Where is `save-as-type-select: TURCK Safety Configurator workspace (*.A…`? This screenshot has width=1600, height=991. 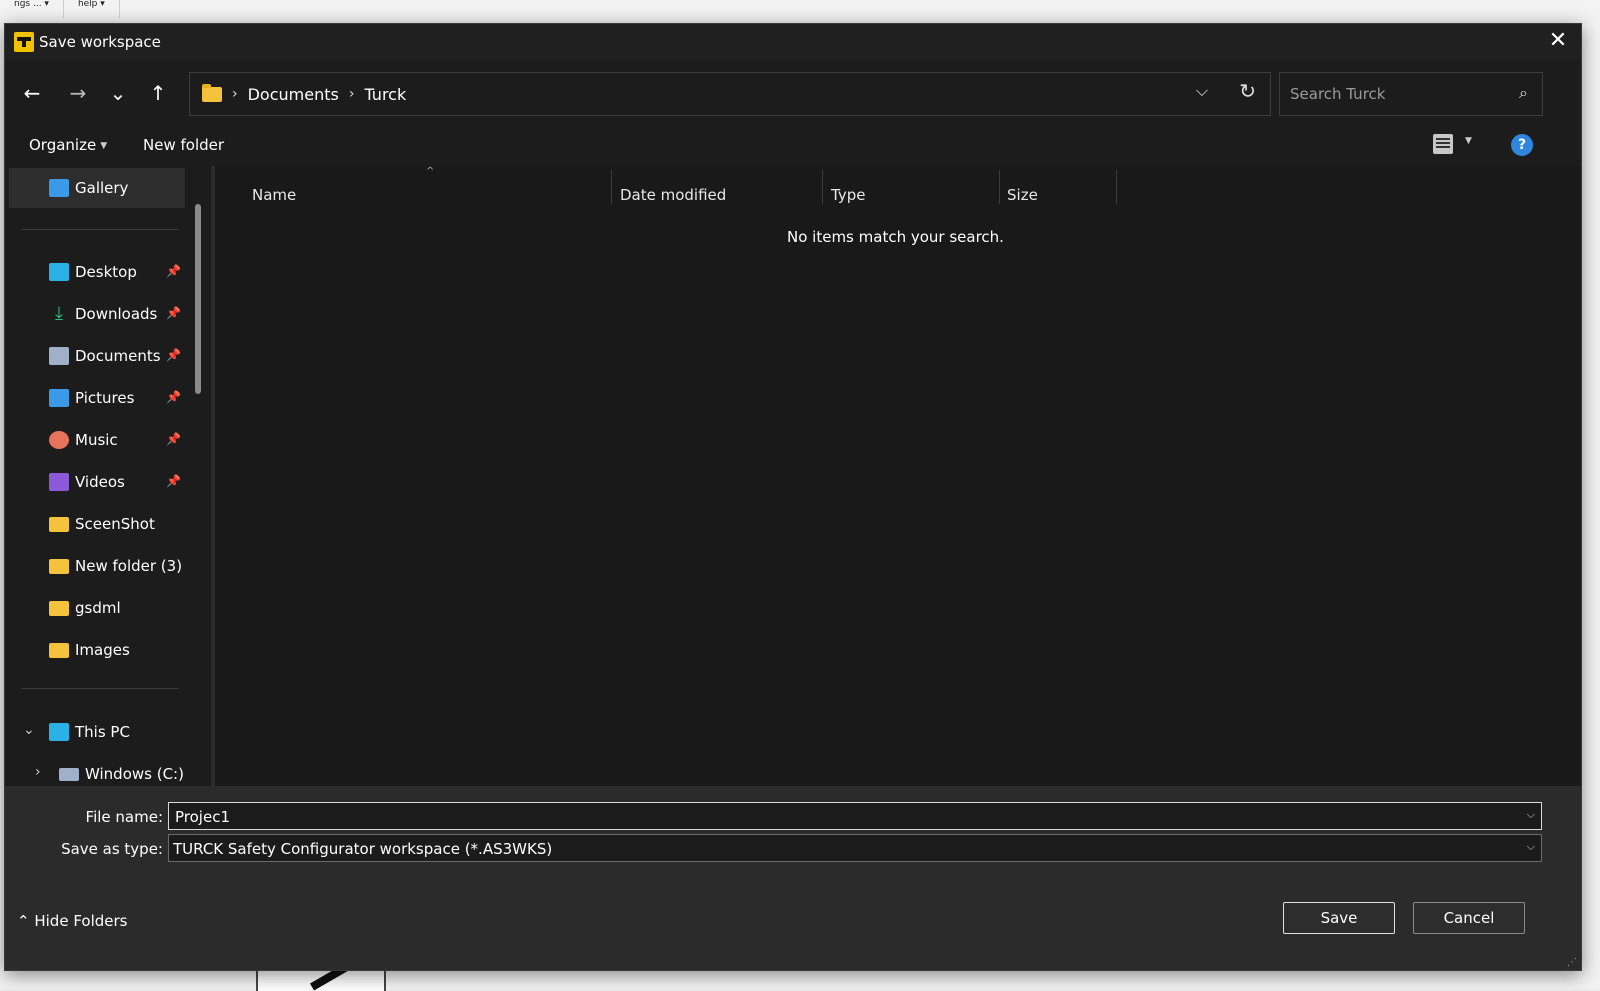 save-as-type-select: TURCK Safety Configurator workspace (*.A… is located at coordinates (855, 848).